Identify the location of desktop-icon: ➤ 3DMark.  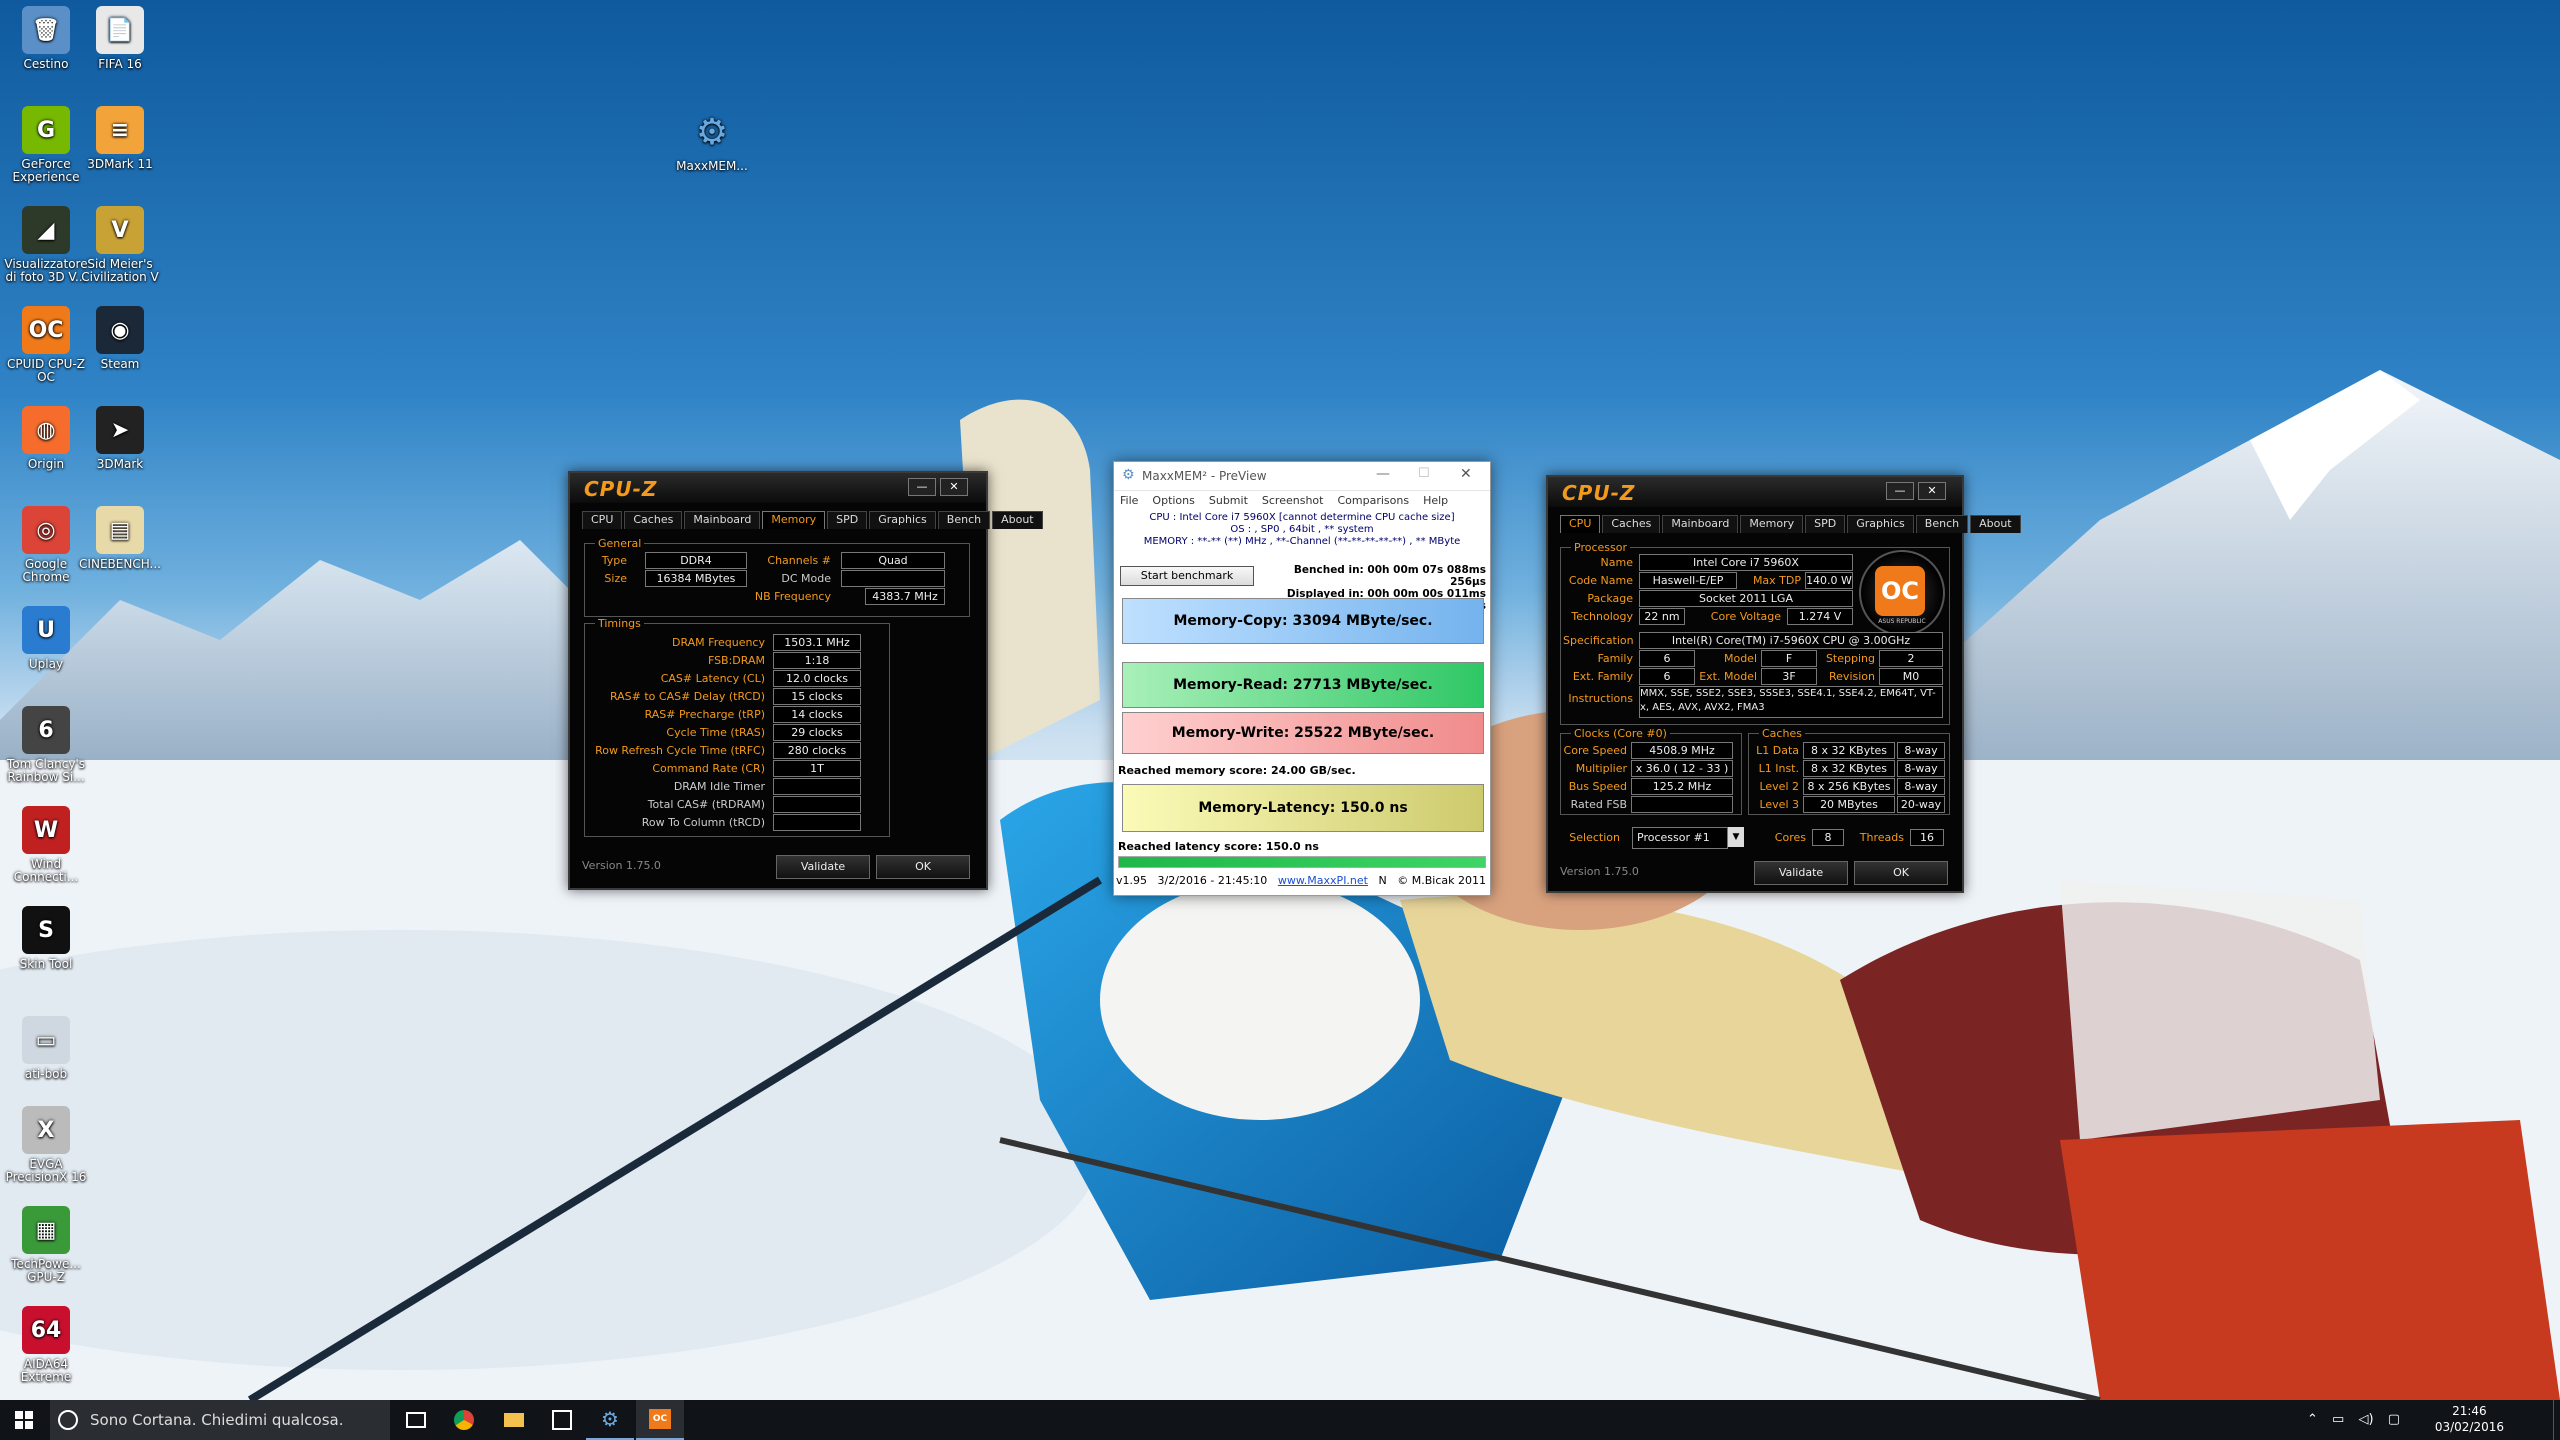
(120, 438).